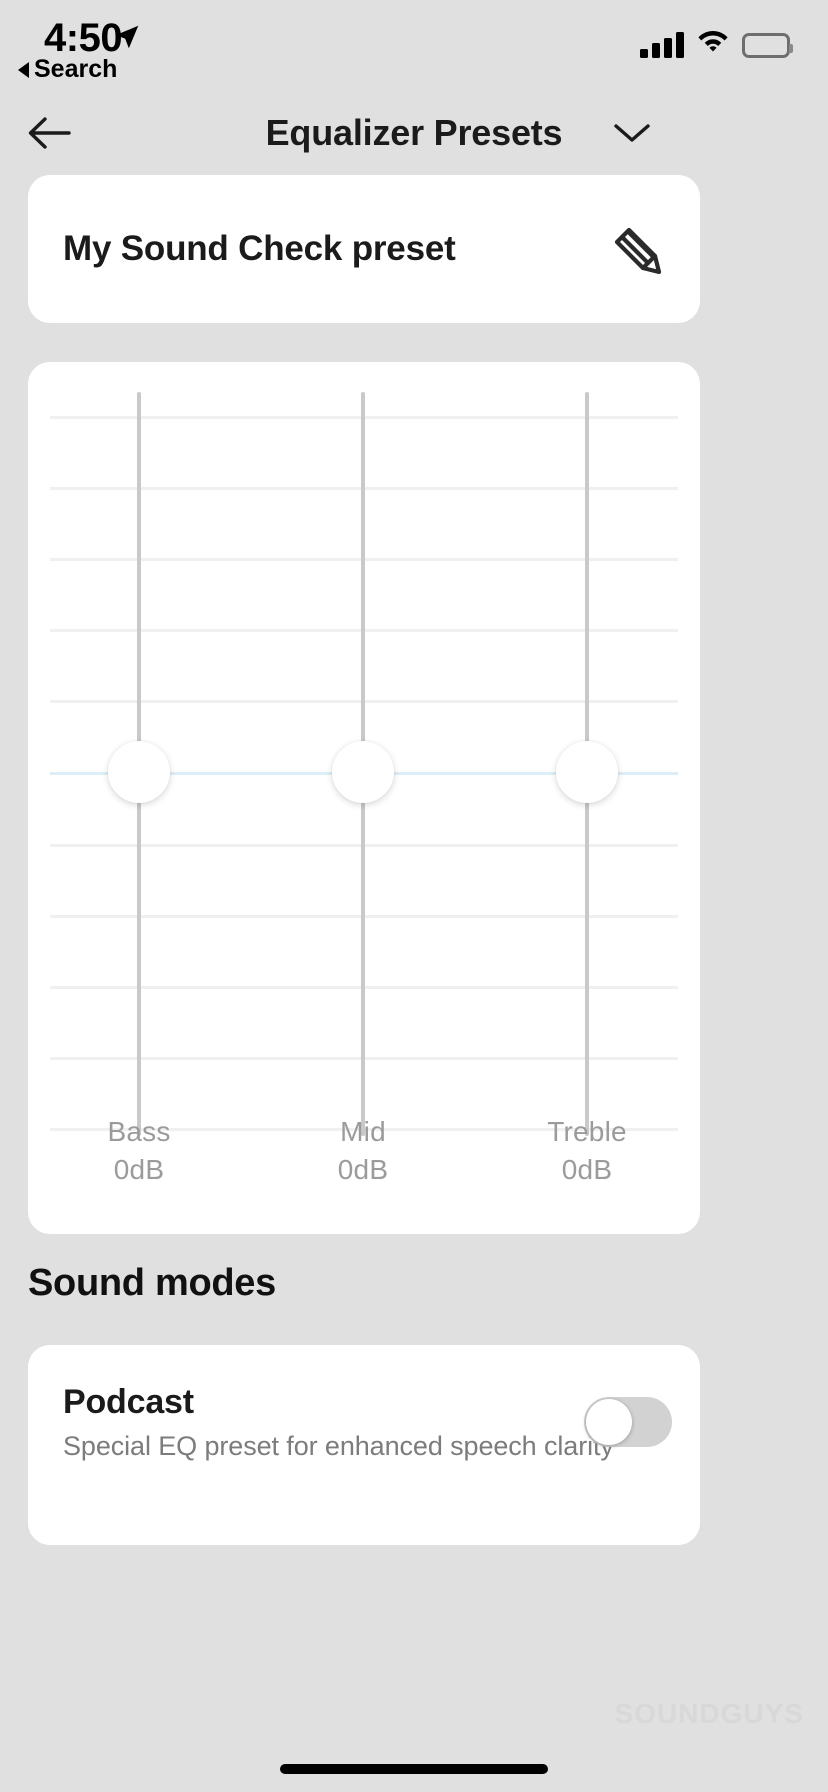  Describe the element at coordinates (128, 1402) in the screenshot. I see `mode-title: Podcast` at that location.